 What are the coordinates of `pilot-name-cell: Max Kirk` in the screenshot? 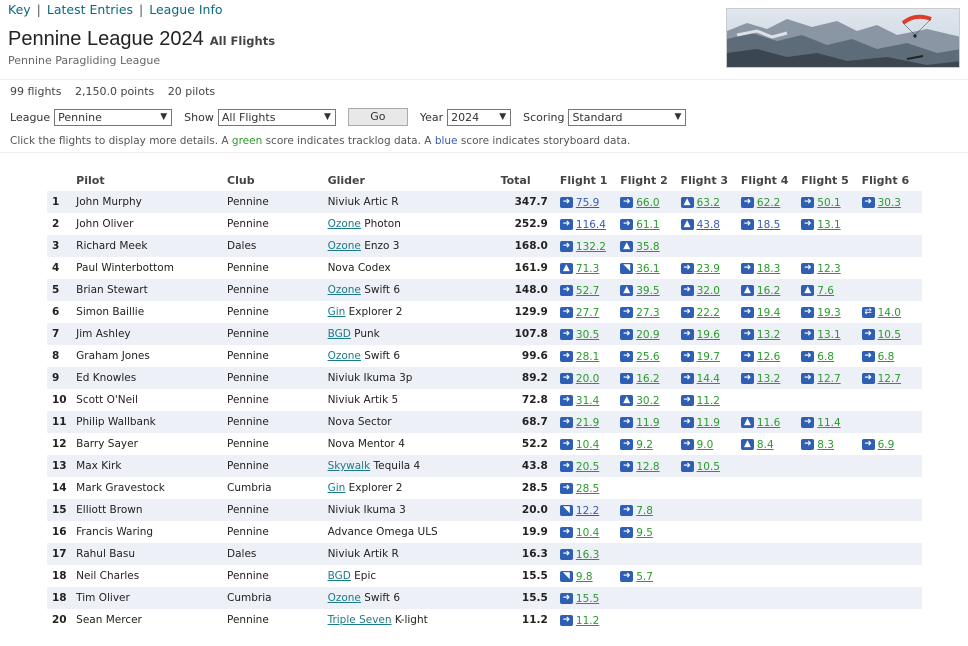 It's located at (152, 466).